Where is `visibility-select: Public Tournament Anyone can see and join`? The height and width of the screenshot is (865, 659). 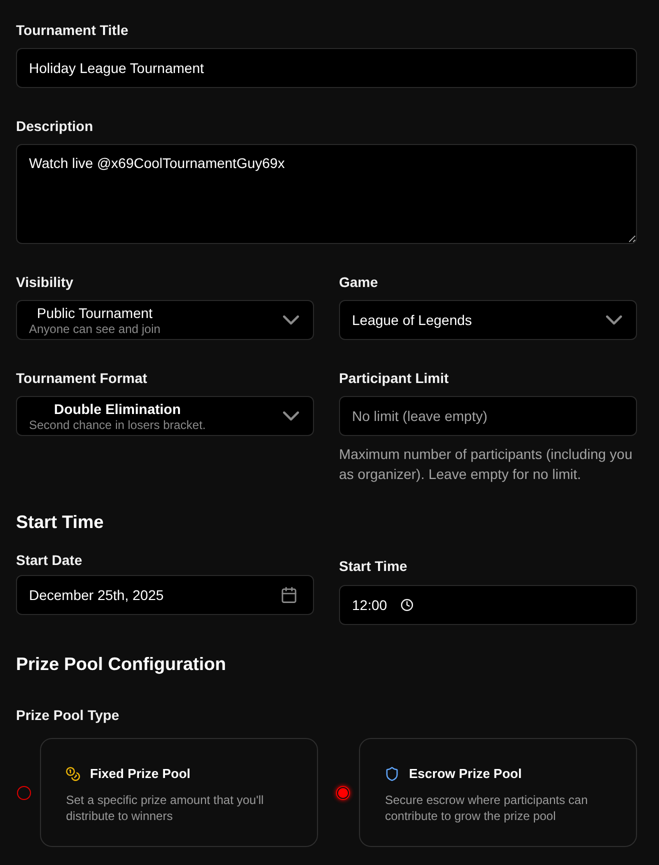 visibility-select: Public Tournament Anyone can see and join is located at coordinates (165, 320).